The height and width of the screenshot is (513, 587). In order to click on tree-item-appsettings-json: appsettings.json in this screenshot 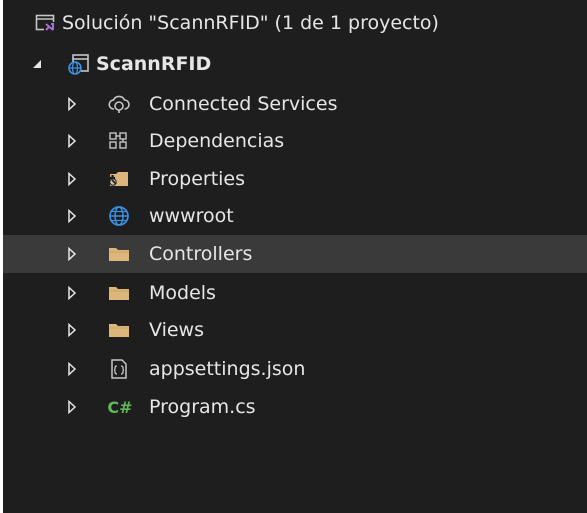, I will do `click(295, 369)`.